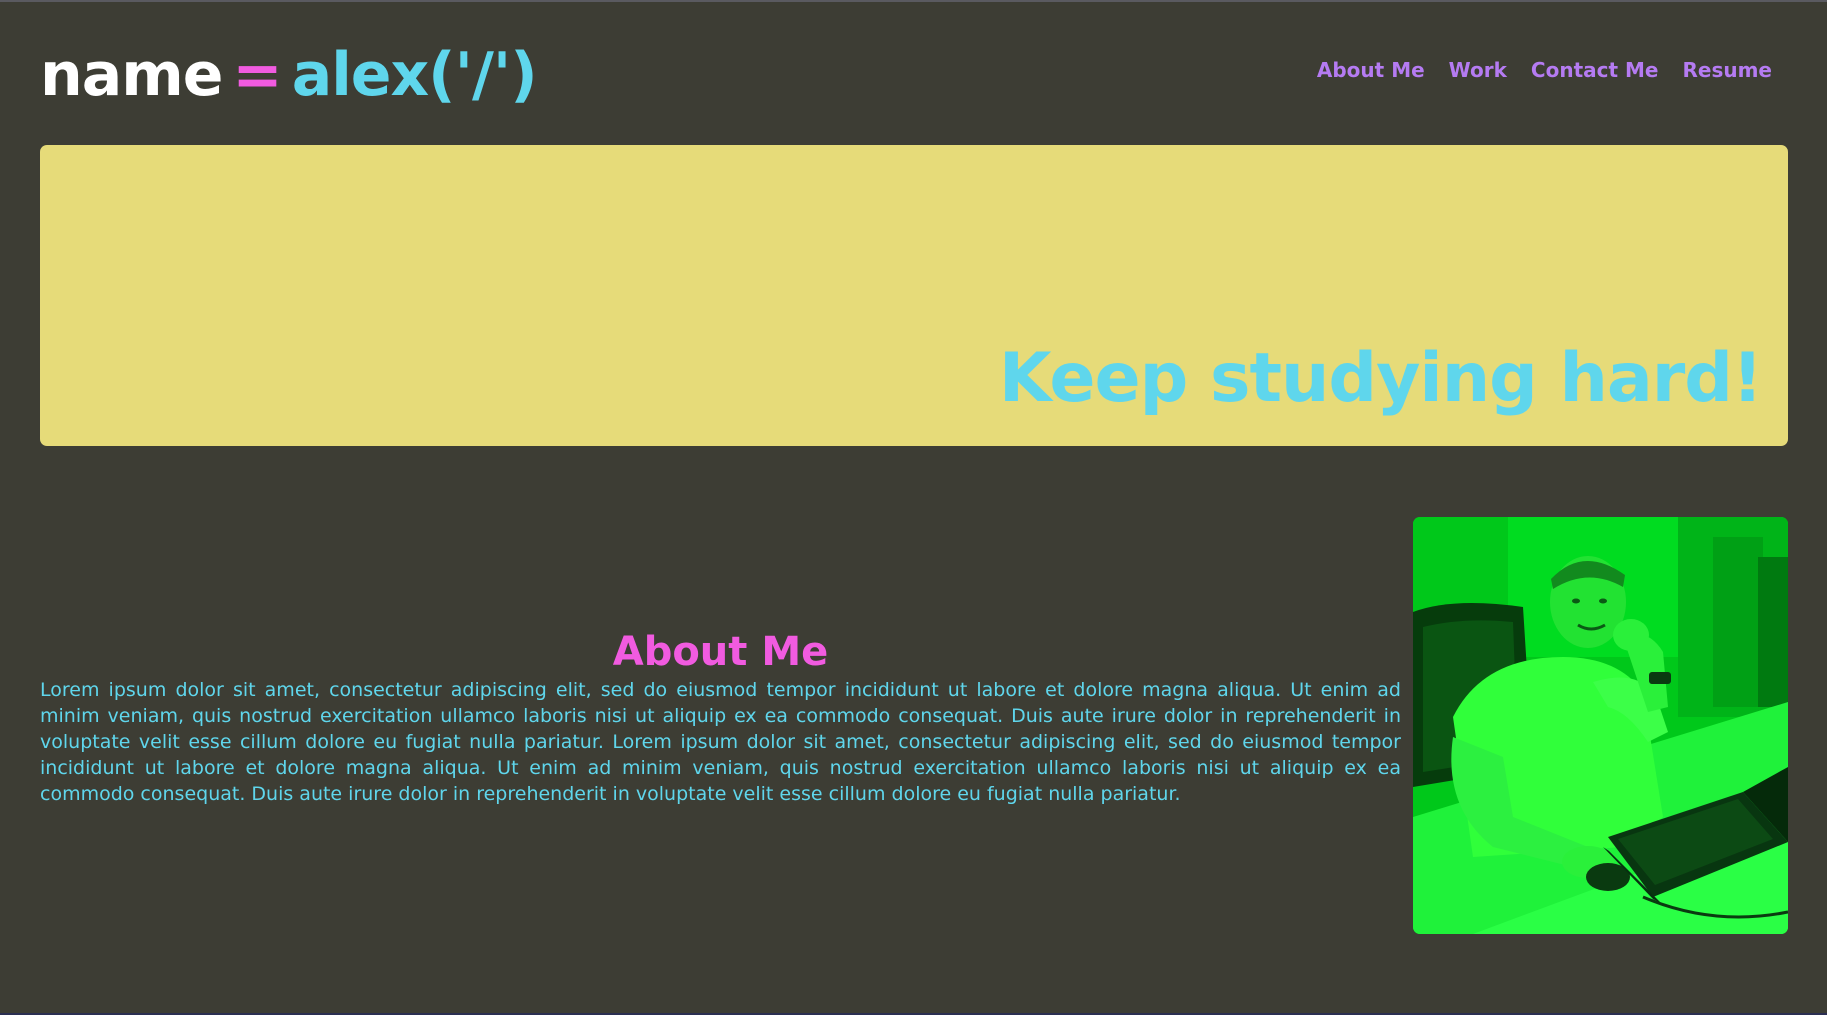  What do you see at coordinates (414, 75) in the screenshot?
I see `logo-value: alex('/')` at bounding box center [414, 75].